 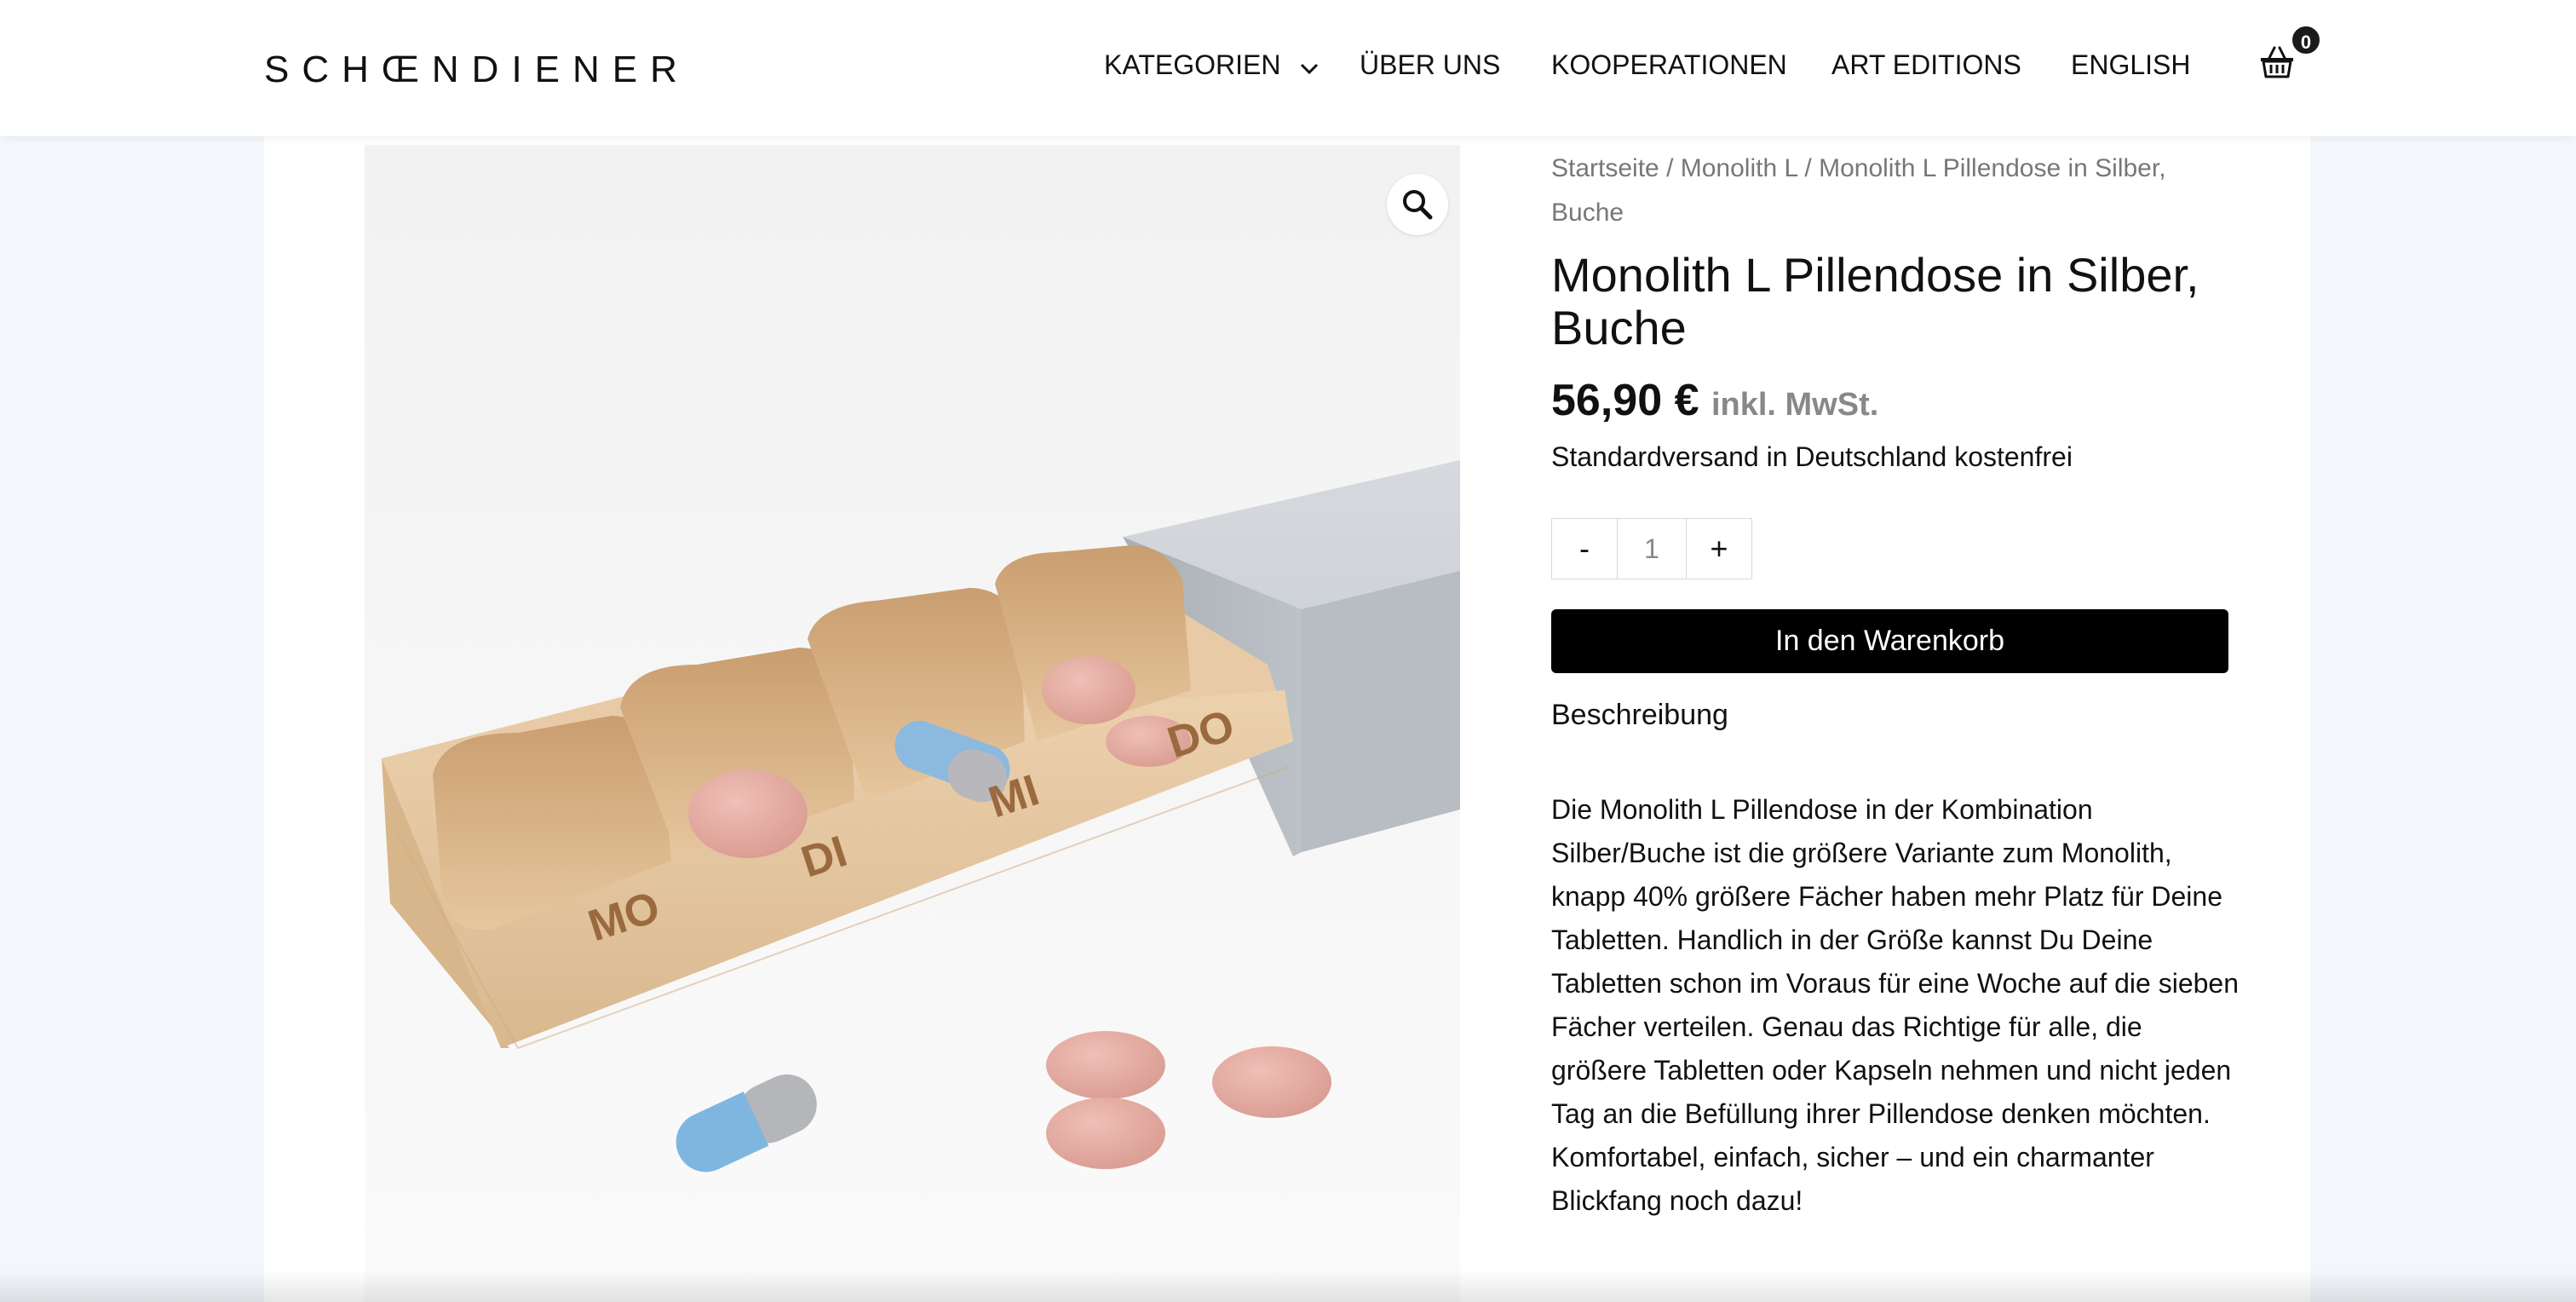 What do you see at coordinates (1875, 301) in the screenshot?
I see `product-title: Monolith L Pillendose in Silber, Buche` at bounding box center [1875, 301].